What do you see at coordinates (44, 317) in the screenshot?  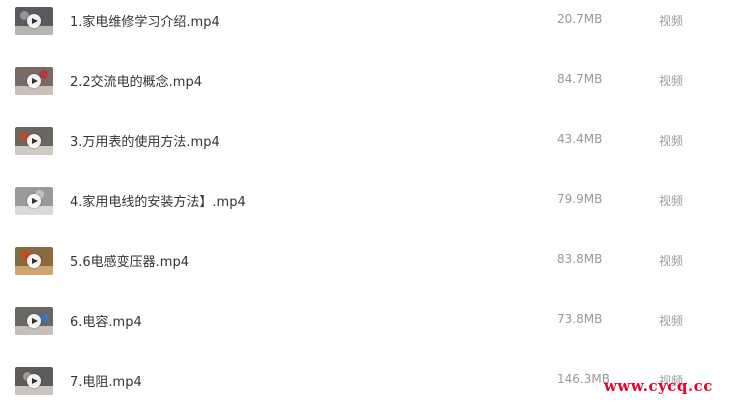 I see `thumbnail-spot` at bounding box center [44, 317].